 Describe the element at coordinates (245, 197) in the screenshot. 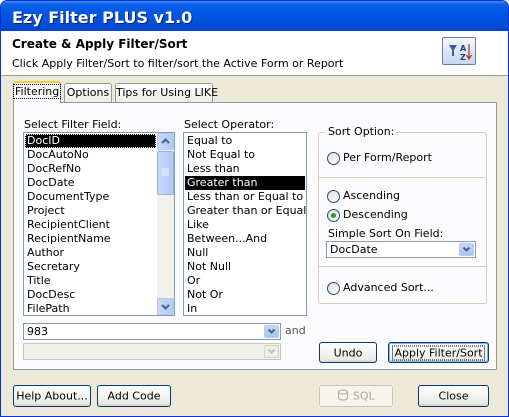

I see `operator-item: Less than or Equal to` at that location.